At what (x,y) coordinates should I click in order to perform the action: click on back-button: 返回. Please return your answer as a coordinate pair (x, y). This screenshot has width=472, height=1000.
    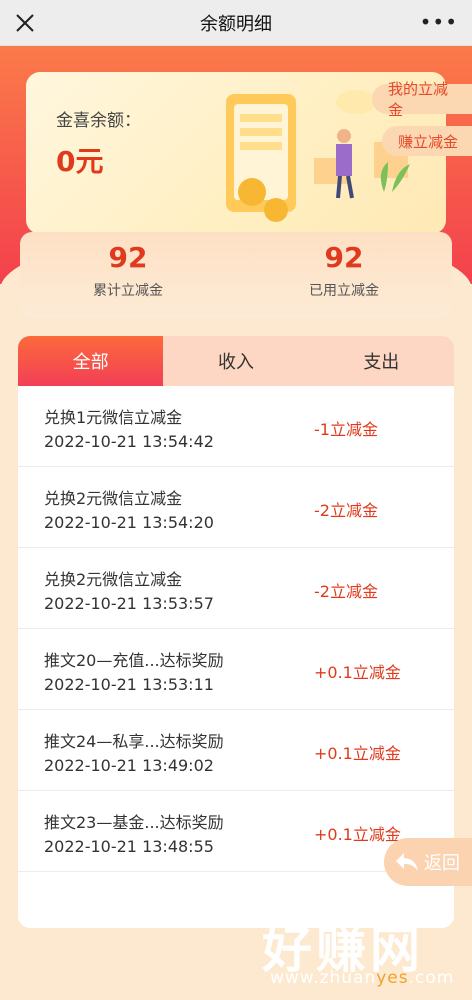
    Looking at the image, I should click on (428, 862).